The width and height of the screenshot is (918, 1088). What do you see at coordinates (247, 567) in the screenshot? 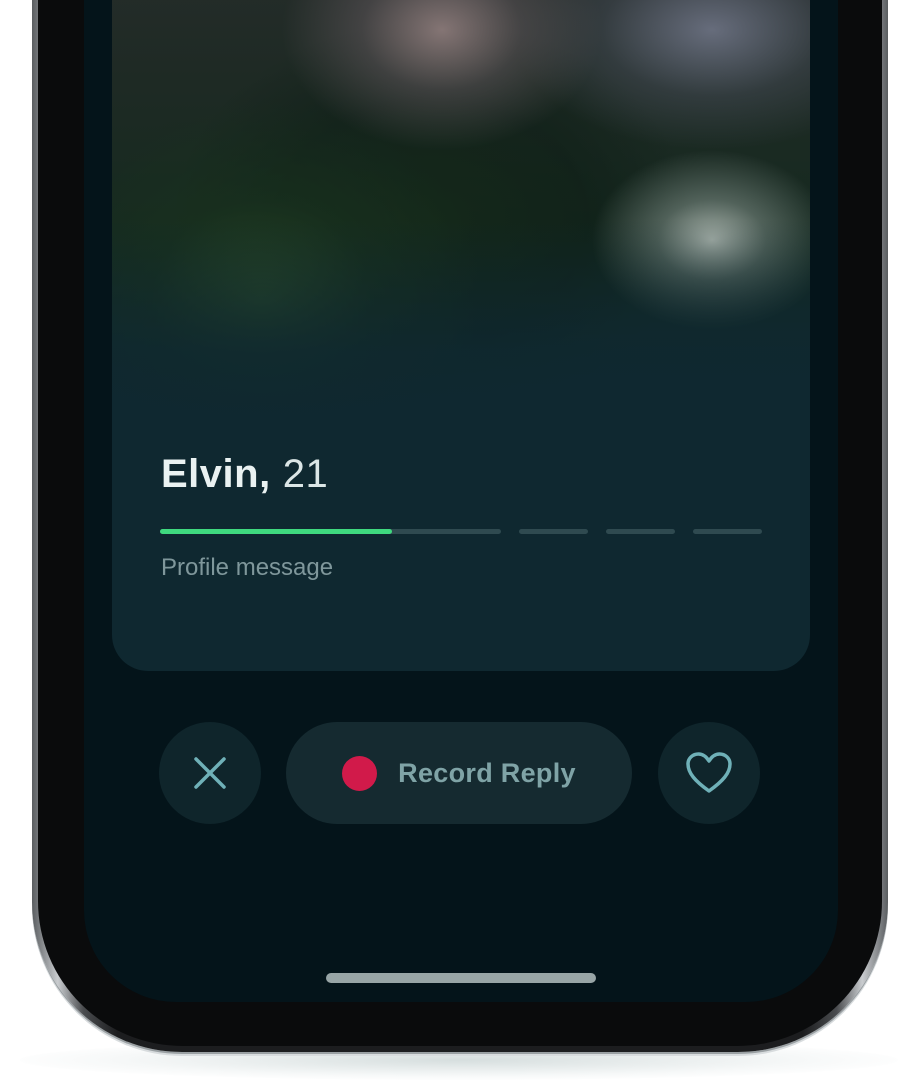
I see `profile-message: Profile message` at bounding box center [247, 567].